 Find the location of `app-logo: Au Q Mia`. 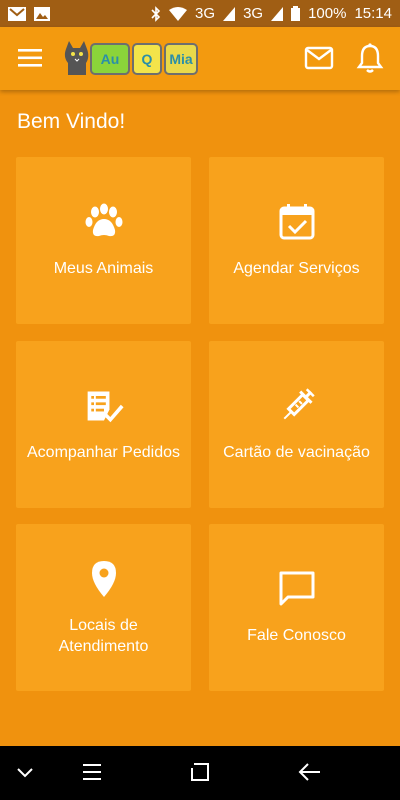

app-logo: Au Q Mia is located at coordinates (129, 59).